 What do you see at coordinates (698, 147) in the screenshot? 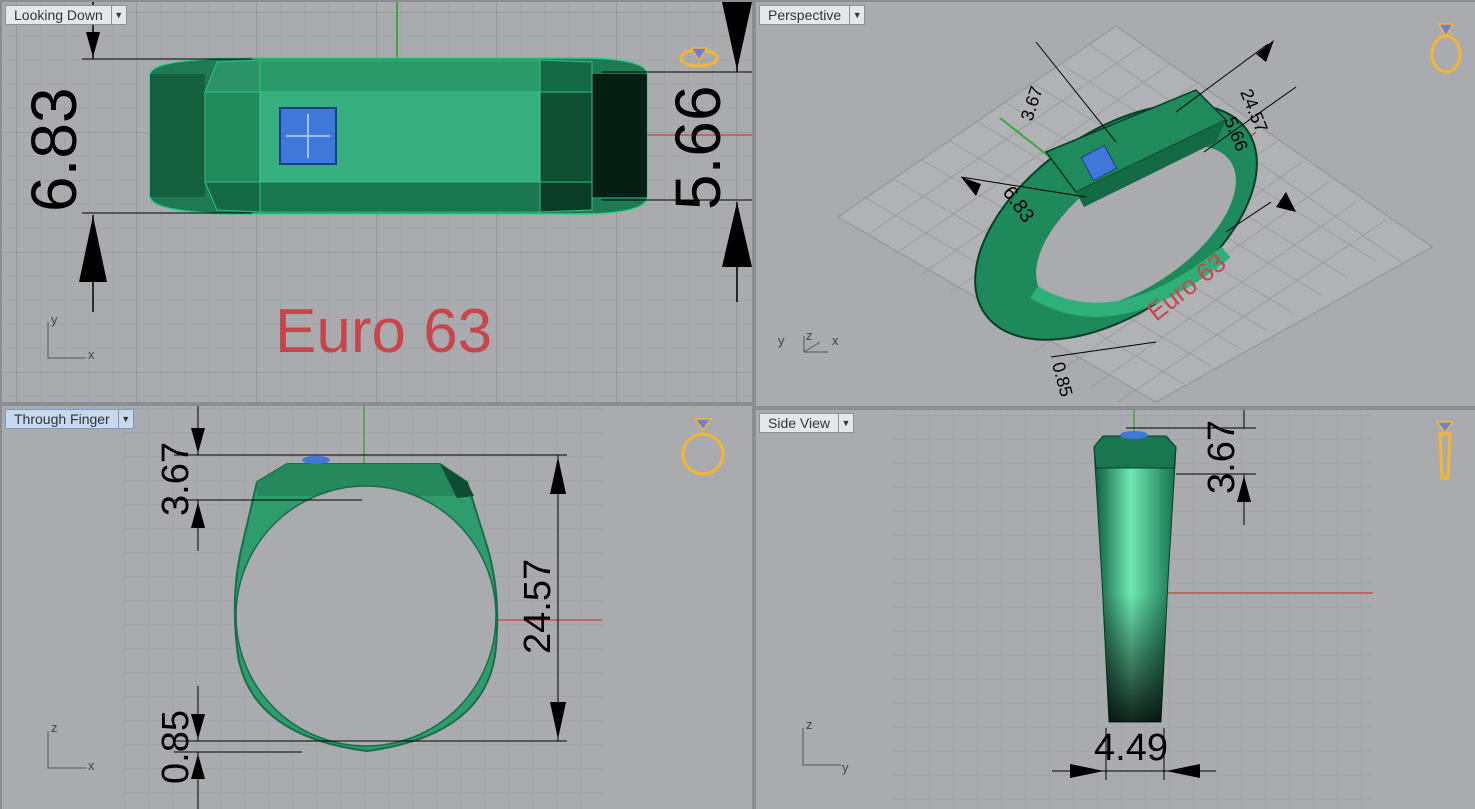
I see `dim-height-right: 5.66` at bounding box center [698, 147].